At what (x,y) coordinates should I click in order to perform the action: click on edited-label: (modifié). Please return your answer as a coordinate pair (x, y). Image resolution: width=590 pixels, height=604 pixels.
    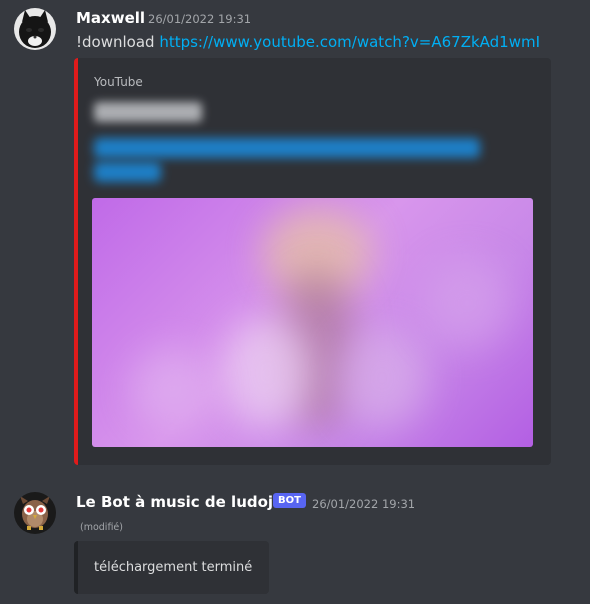
    Looking at the image, I should click on (101, 527).